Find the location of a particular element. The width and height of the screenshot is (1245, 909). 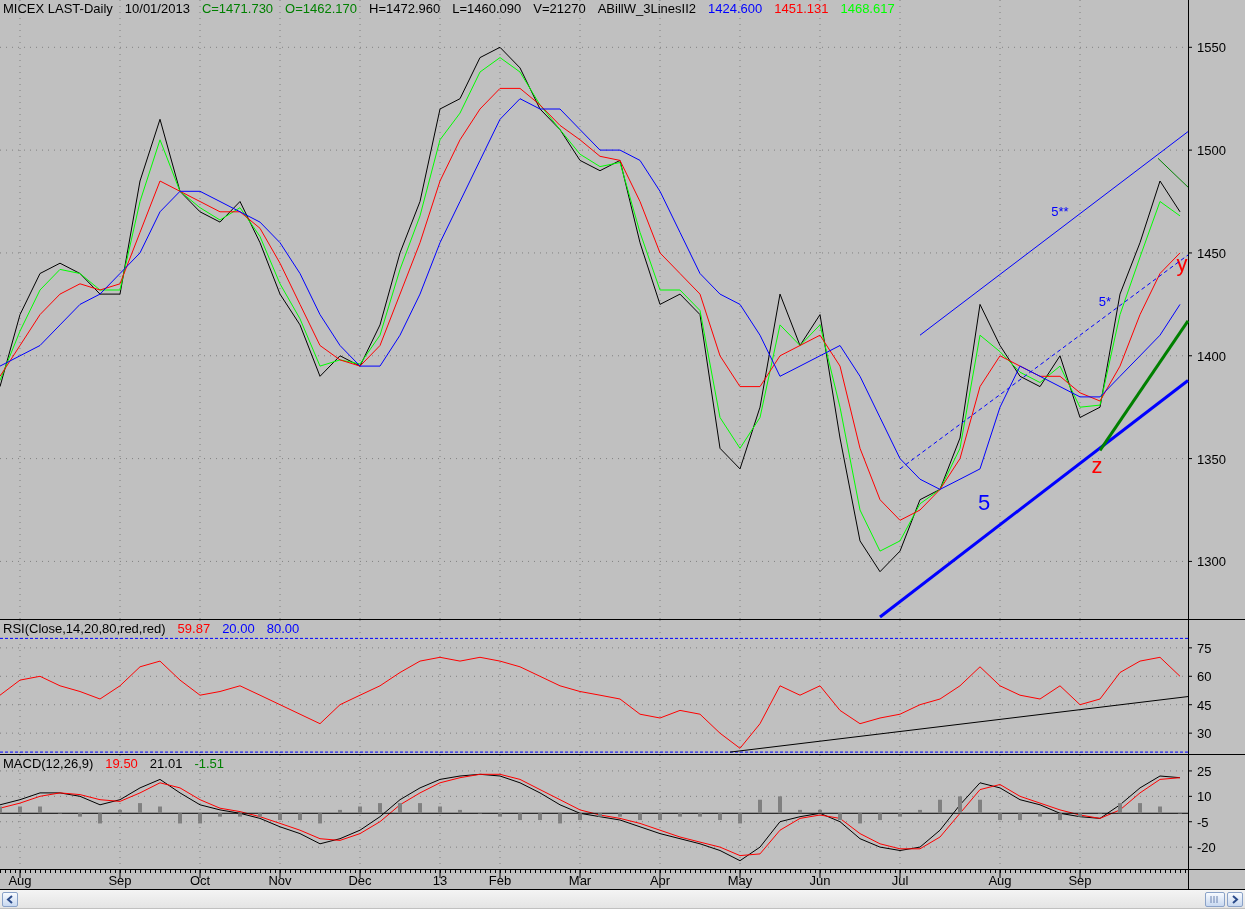

axis-label: Feb is located at coordinates (500, 880).